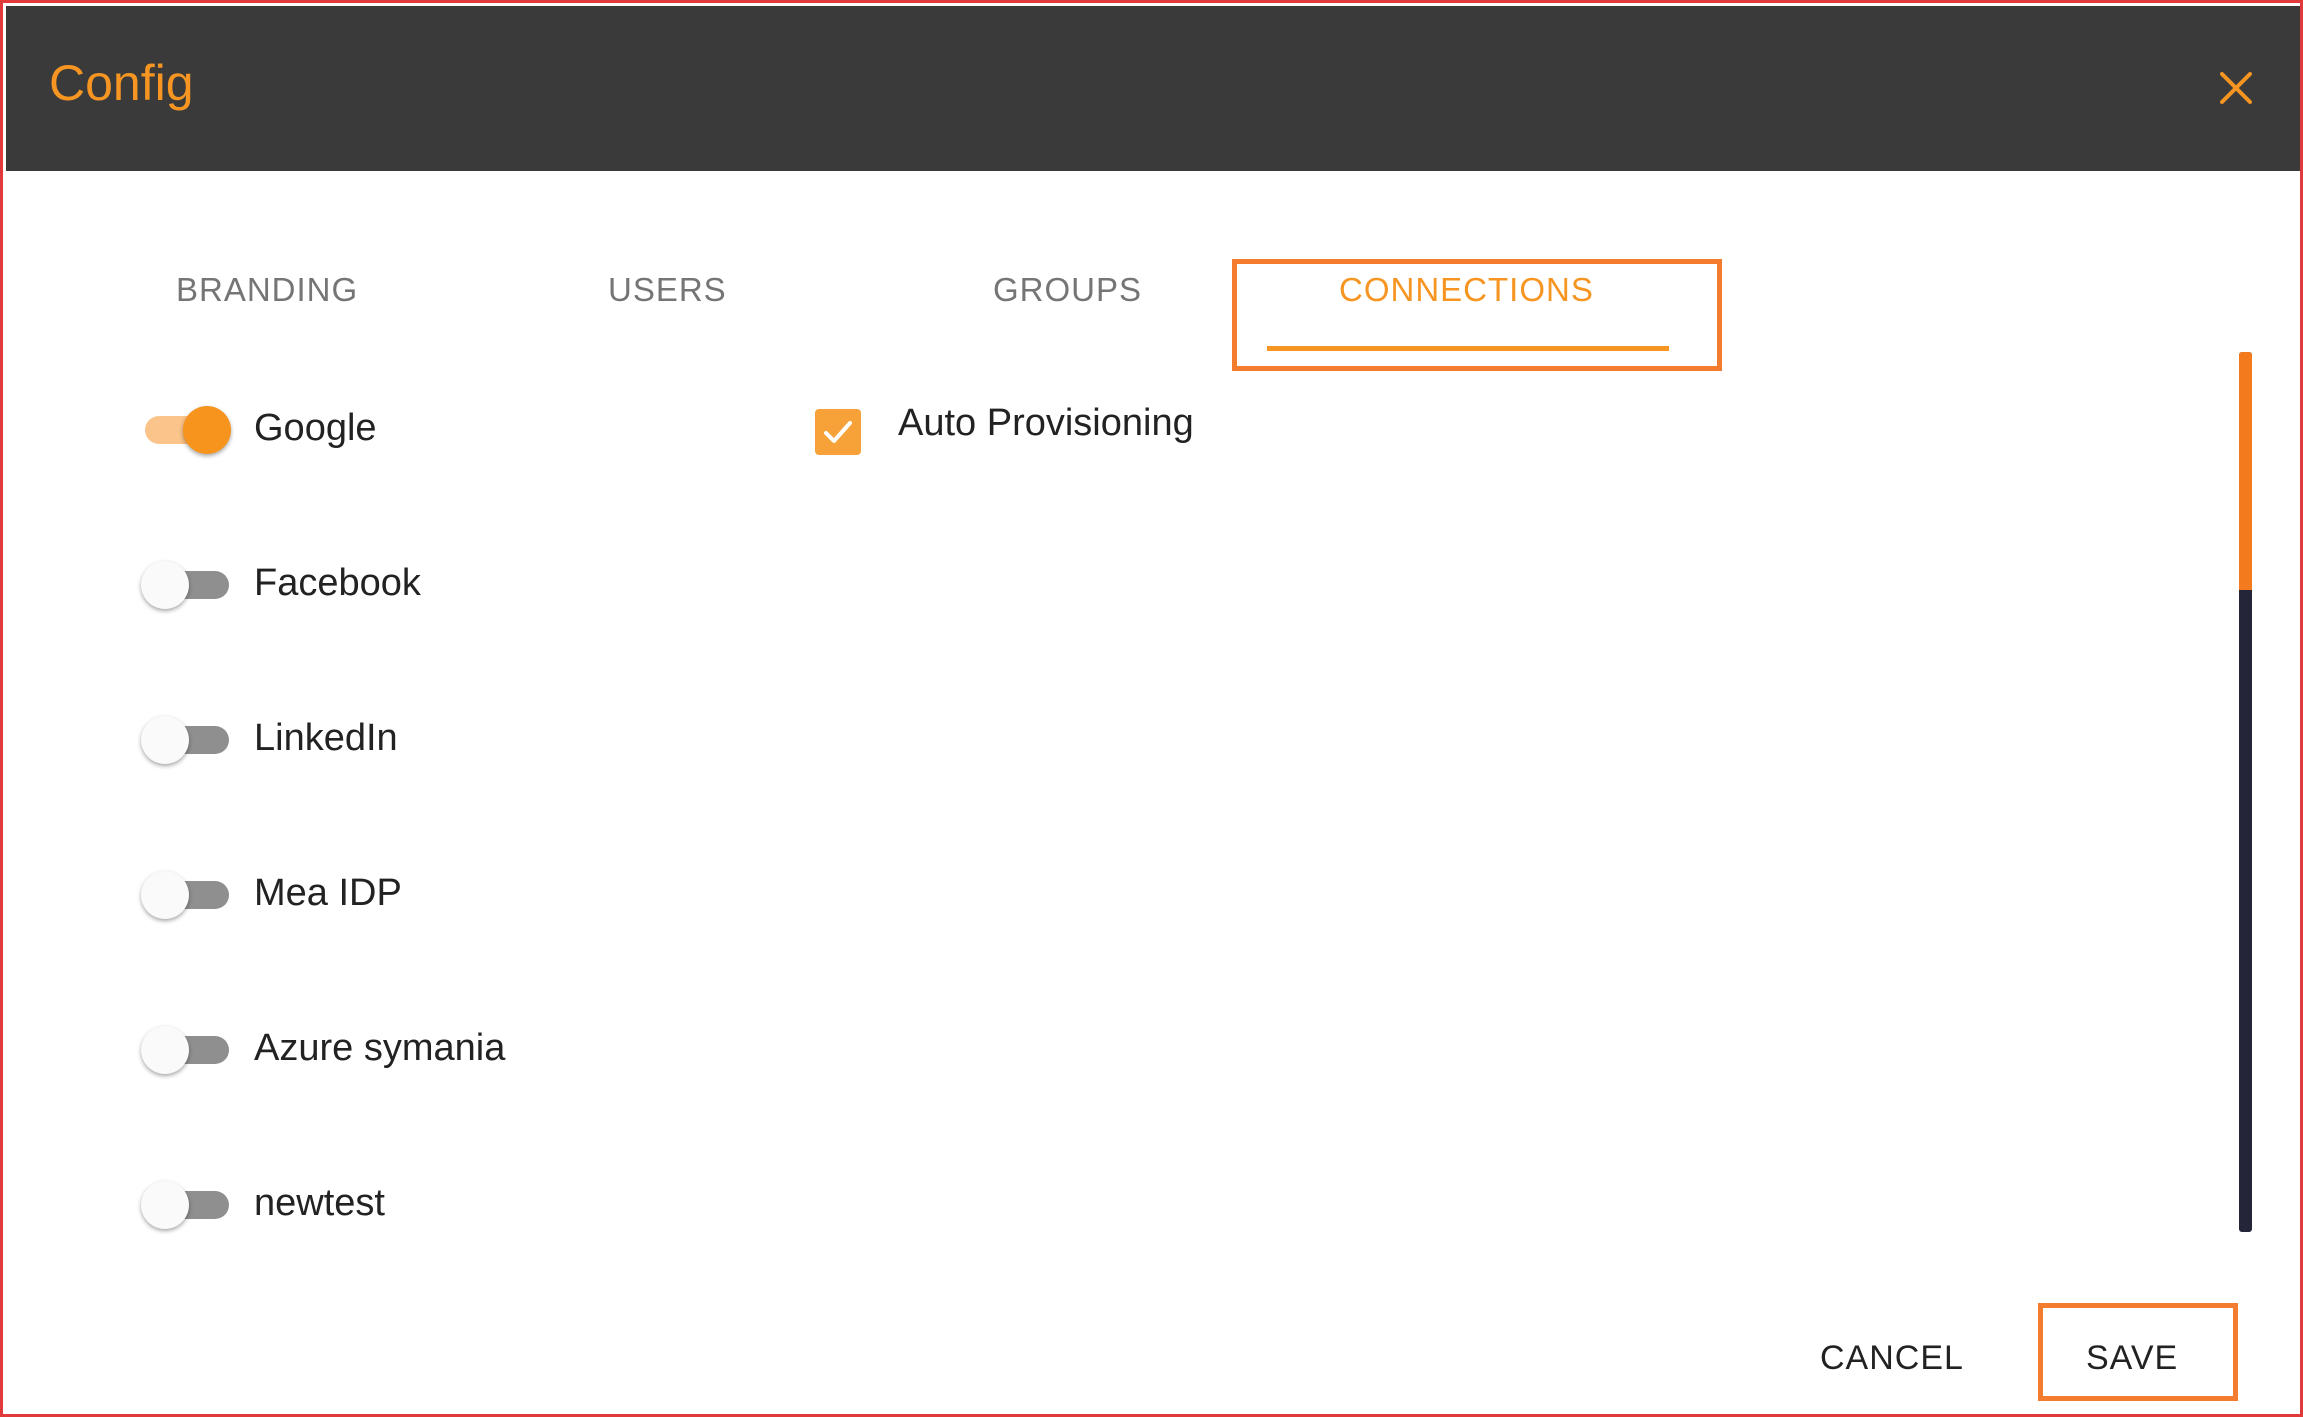  What do you see at coordinates (380, 1048) in the screenshot?
I see `connection-label: Azure symania` at bounding box center [380, 1048].